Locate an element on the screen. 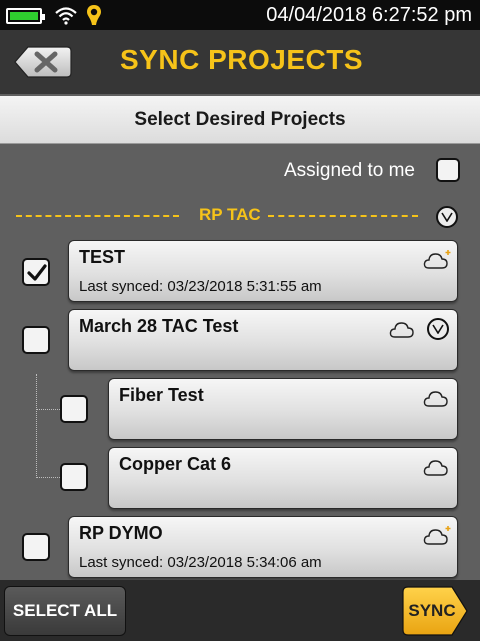 Image resolution: width=480 pixels, height=641 pixels. project-checkbox-test is located at coordinates (36, 272).